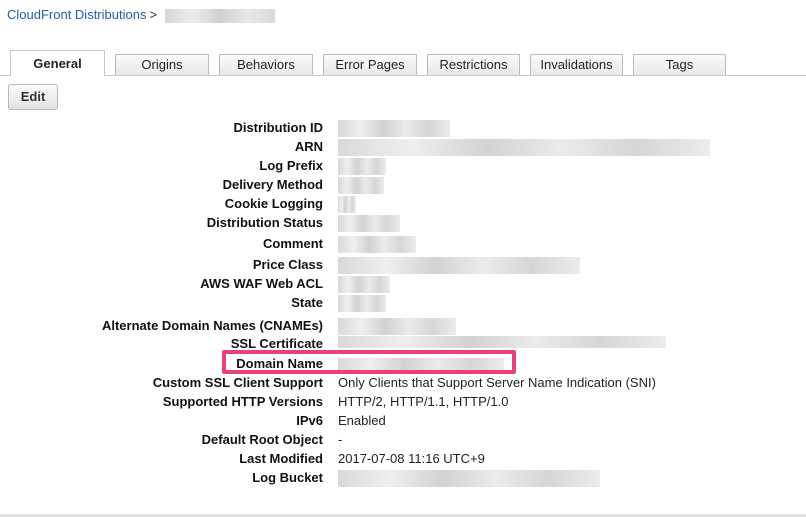 The image size is (806, 517). I want to click on detail-value: 2017-07-08 11:16 UTC+9, so click(411, 458).